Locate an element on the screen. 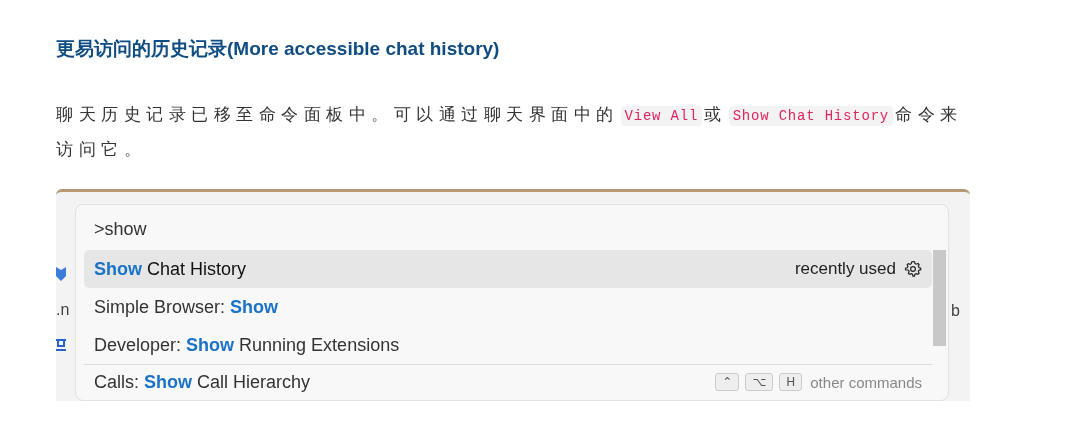  editor-text: .n is located at coordinates (63, 310).